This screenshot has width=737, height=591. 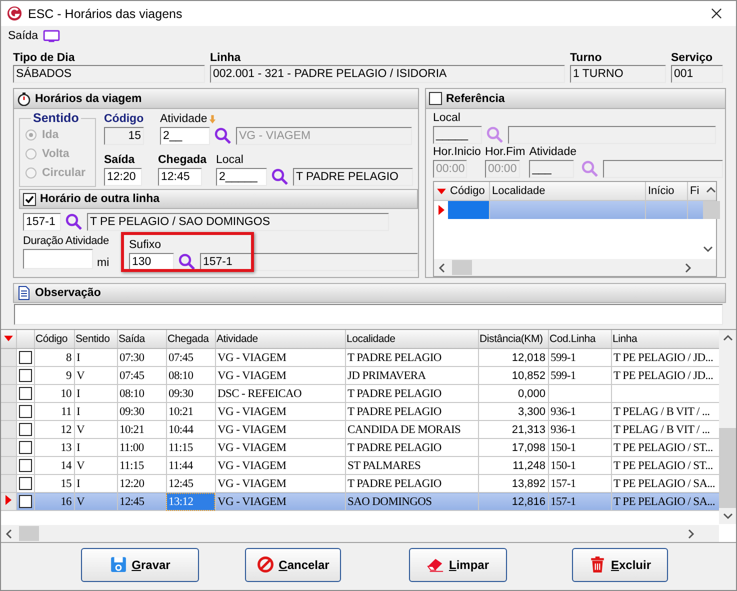 What do you see at coordinates (238, 222) in the screenshot?
I see `input-field: T PE PELAGIO / SAO DOMINGOS` at bounding box center [238, 222].